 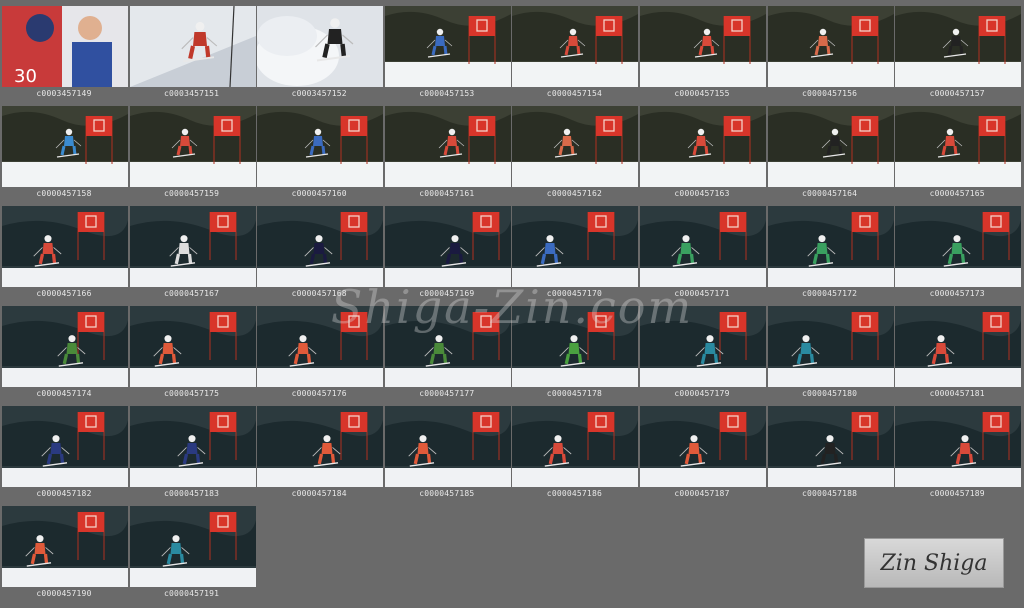 I want to click on thumbnail-cell: c0000457182, so click(x=64, y=450).